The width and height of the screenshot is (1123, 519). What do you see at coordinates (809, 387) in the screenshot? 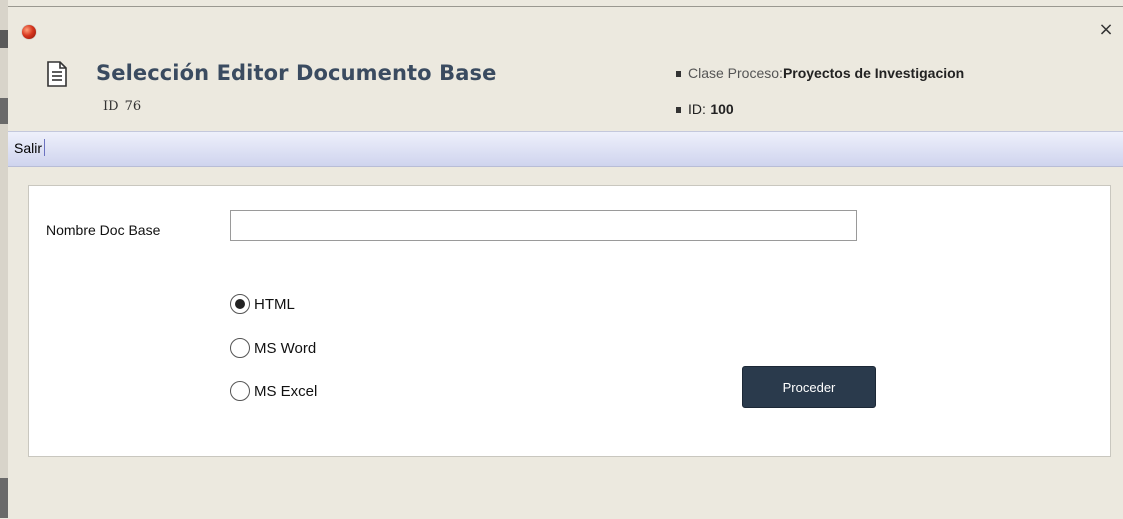
I see `proceder-button: Proceder` at bounding box center [809, 387].